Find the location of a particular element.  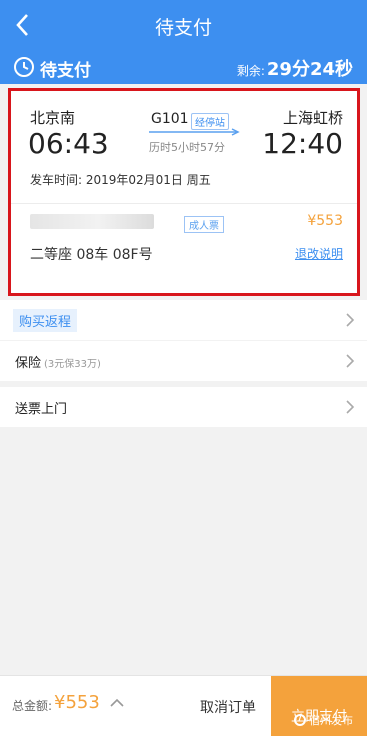

arrive-time: 12:40 is located at coordinates (302, 143).